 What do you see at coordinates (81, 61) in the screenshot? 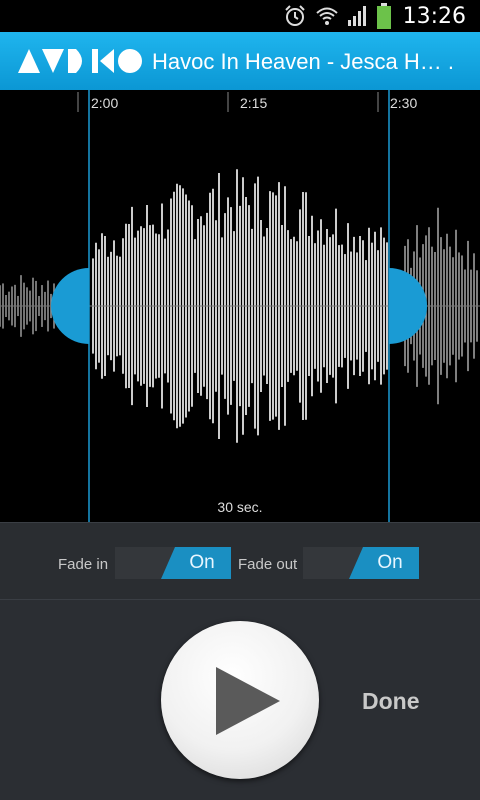
I see `app-logo` at bounding box center [81, 61].